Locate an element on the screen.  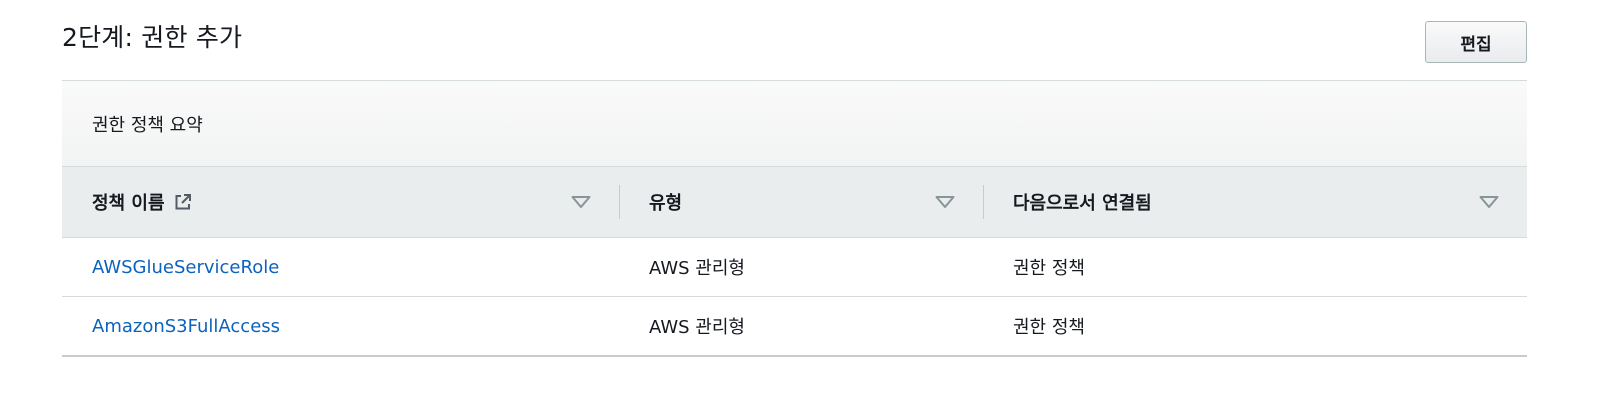
edit-button: 편집 is located at coordinates (1476, 42).